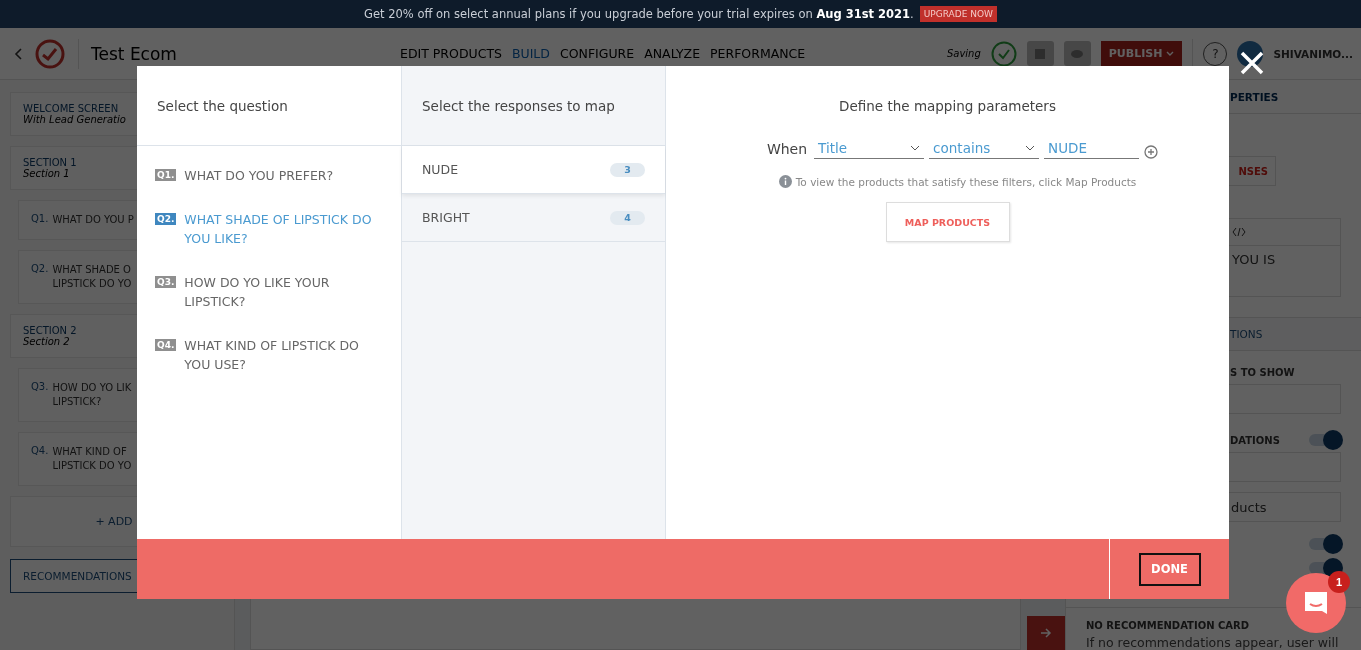 The image size is (1361, 650). I want to click on pages-icon-button, so click(1040, 53).